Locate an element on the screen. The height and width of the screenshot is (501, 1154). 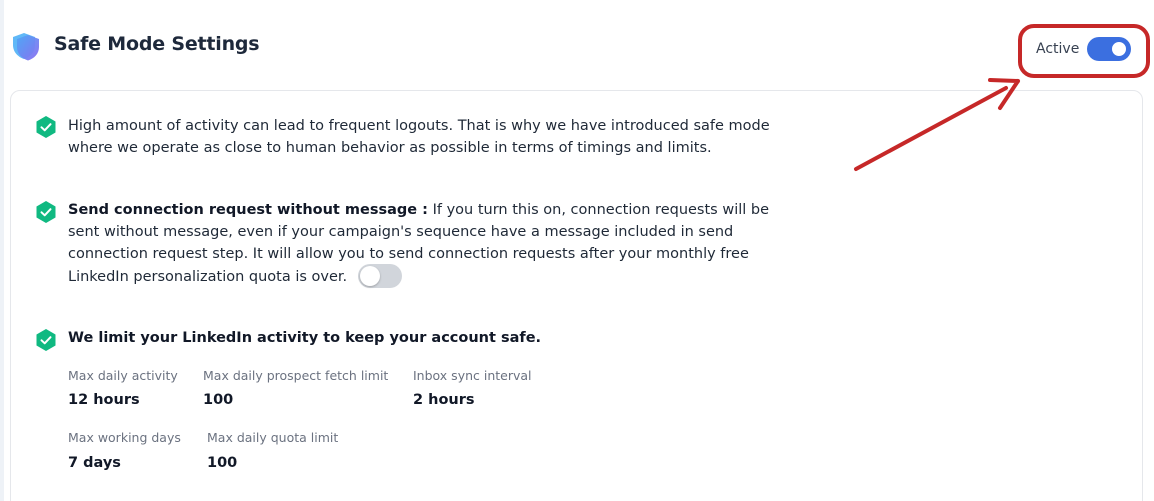
left-edge is located at coordinates (2, 250).